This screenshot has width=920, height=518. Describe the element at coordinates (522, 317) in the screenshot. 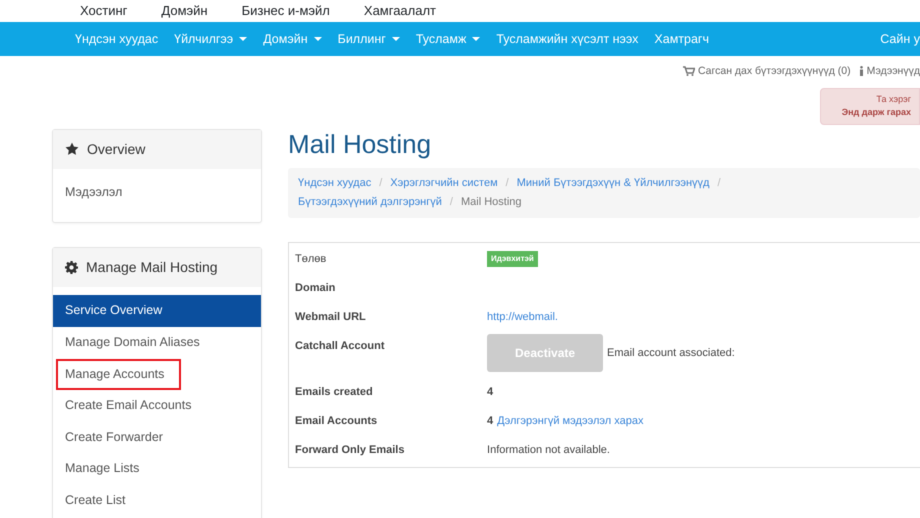

I see `webmail-link: http://webmail.` at that location.